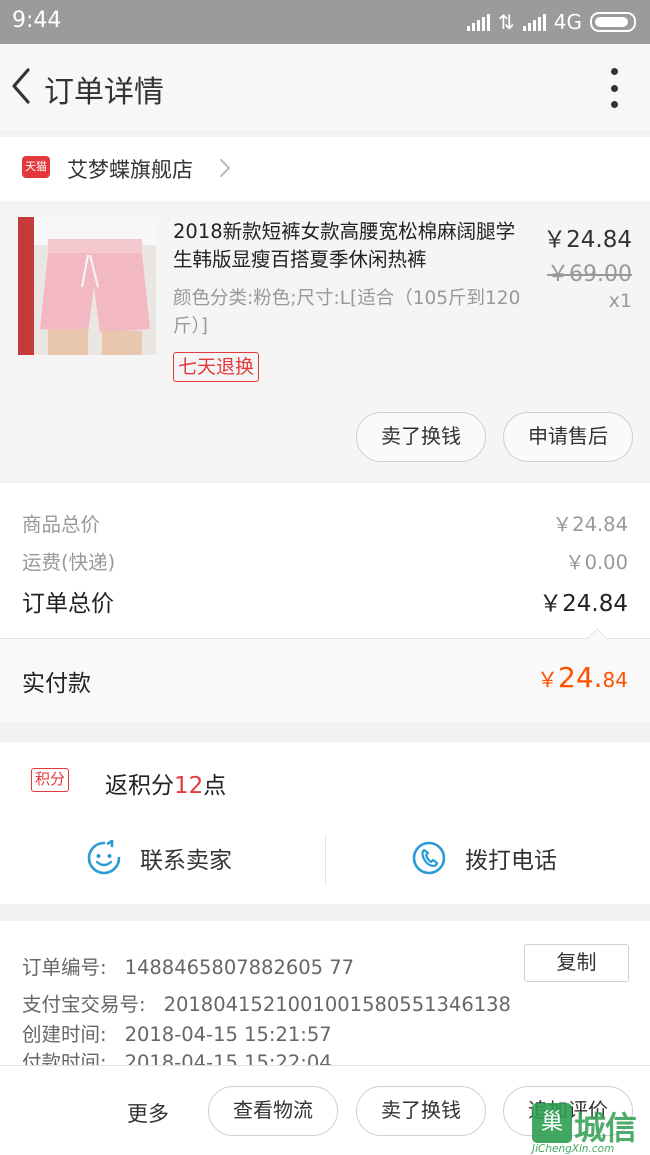 This screenshot has height=1155, width=650. What do you see at coordinates (148, 1113) in the screenshot?
I see `more-button: 更多` at bounding box center [148, 1113].